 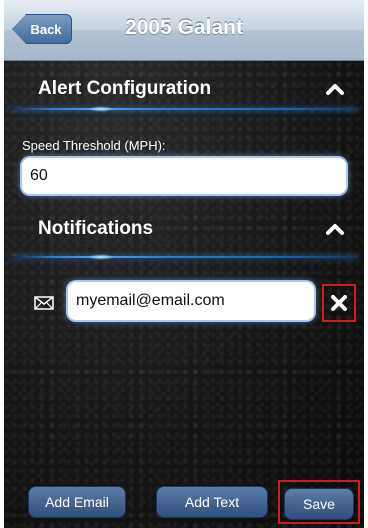 I want to click on add-email-button: Add Email, so click(x=77, y=502).